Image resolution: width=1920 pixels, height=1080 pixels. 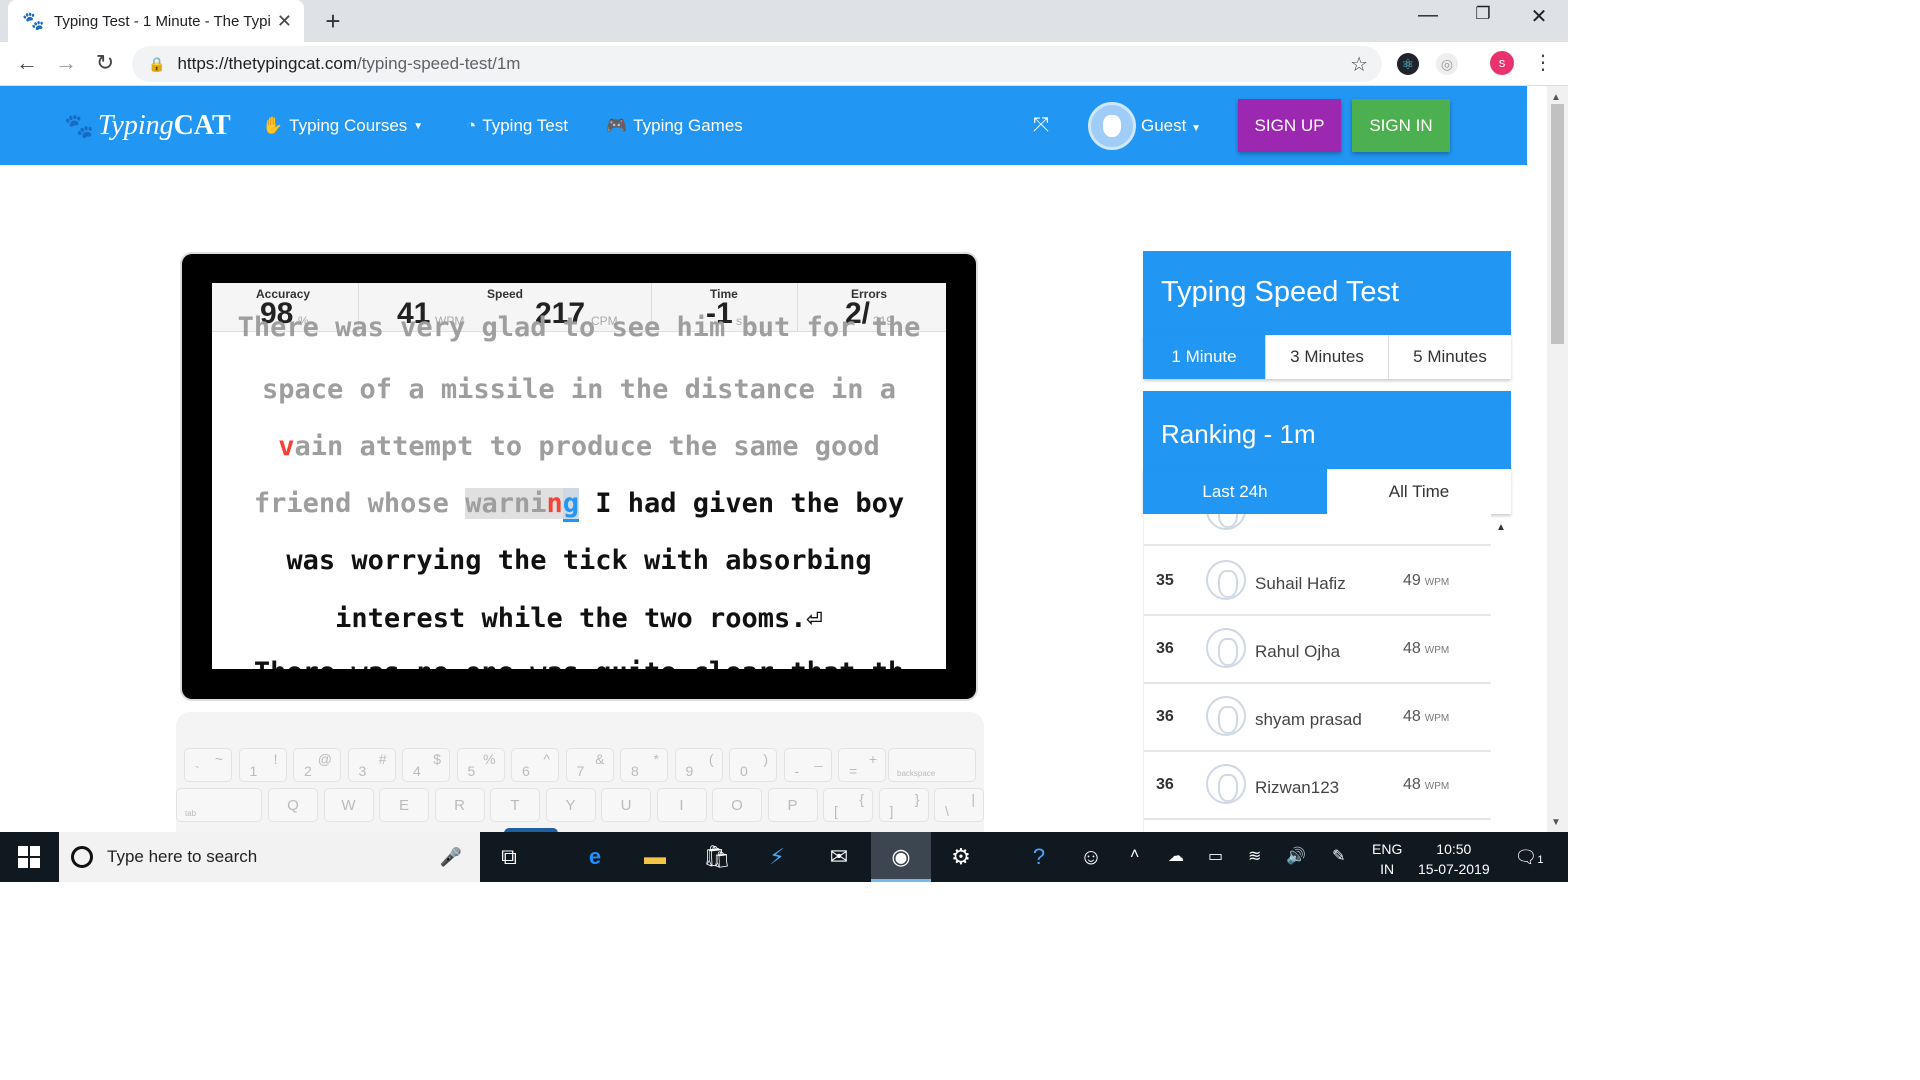 What do you see at coordinates (1338, 856) in the screenshot?
I see `pen-icon: ✎` at bounding box center [1338, 856].